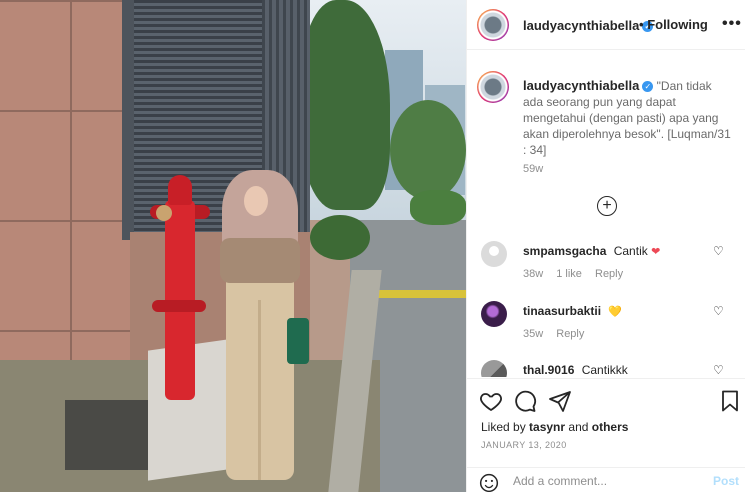  What do you see at coordinates (606, 330) in the screenshot?
I see `comment-item: tinaasurbaktii 💛 35w Reply ♡` at bounding box center [606, 330].